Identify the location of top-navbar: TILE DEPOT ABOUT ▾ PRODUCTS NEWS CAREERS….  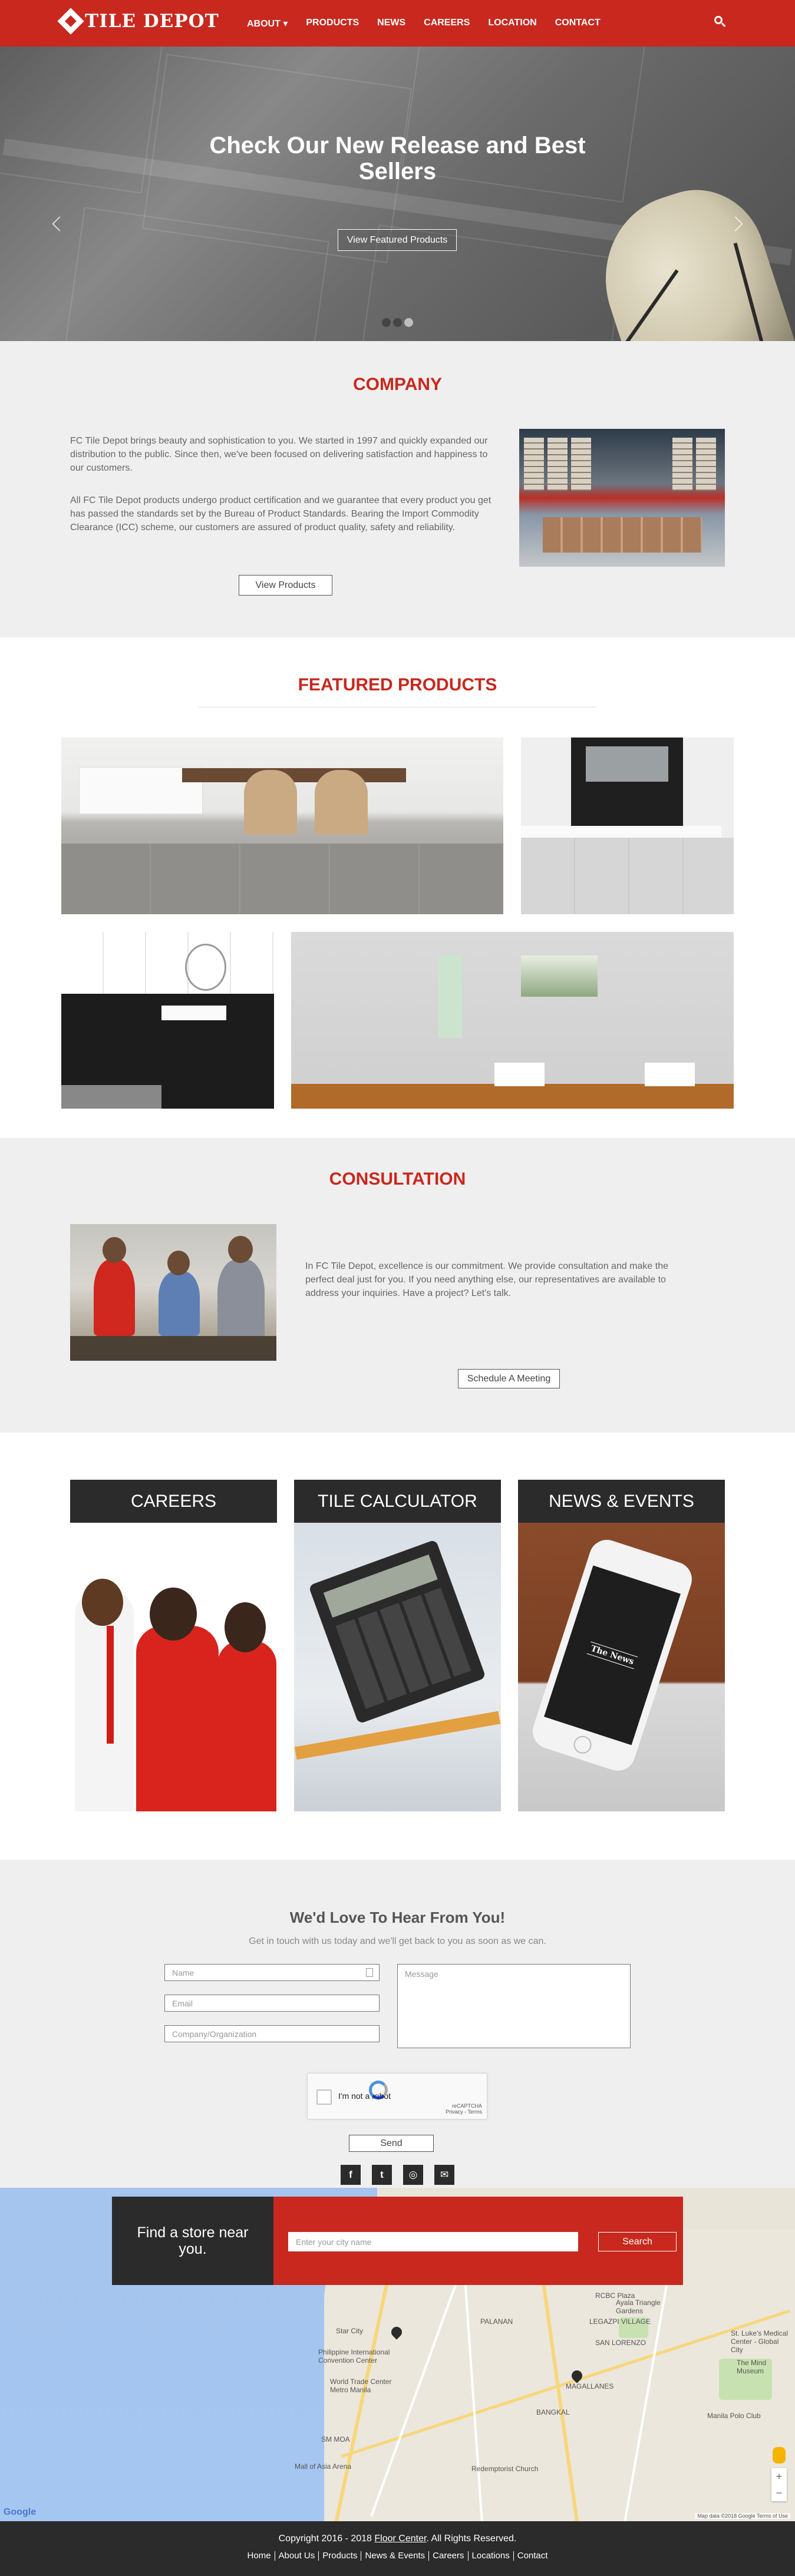
(397, 23).